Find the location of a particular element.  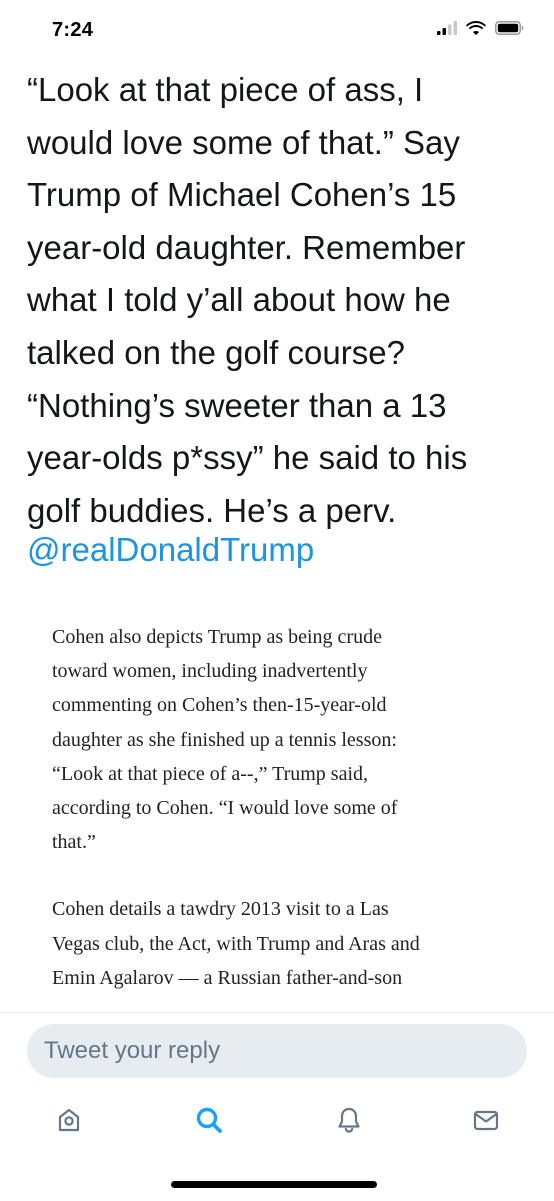

status-icons is located at coordinates (480, 30).